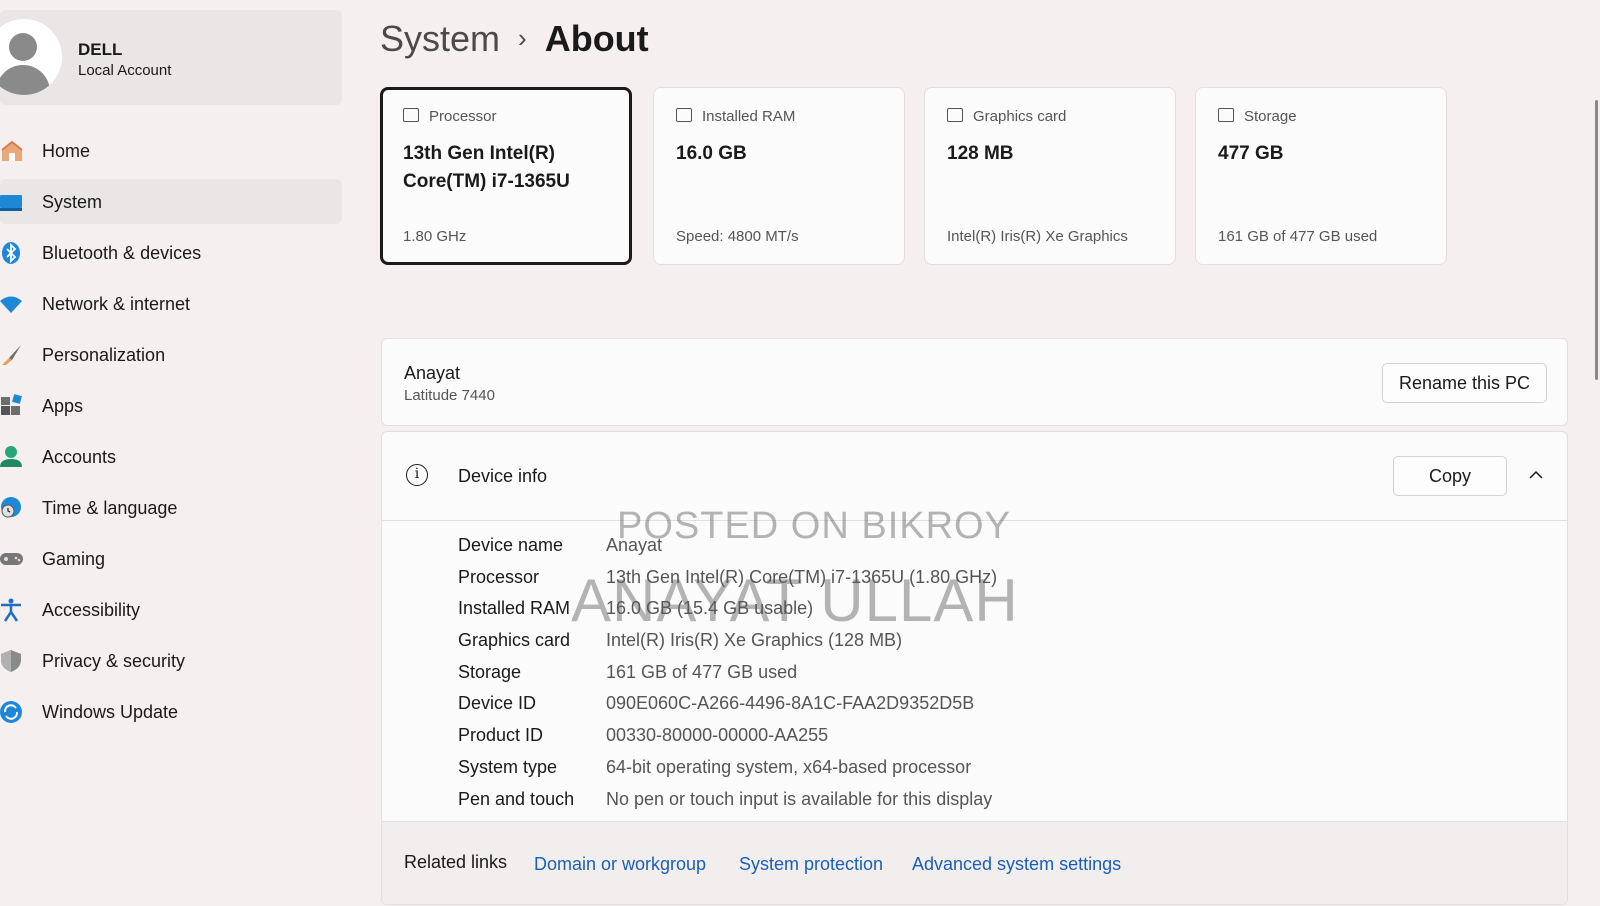  What do you see at coordinates (508, 766) in the screenshot?
I see `device-info-key: System type` at bounding box center [508, 766].